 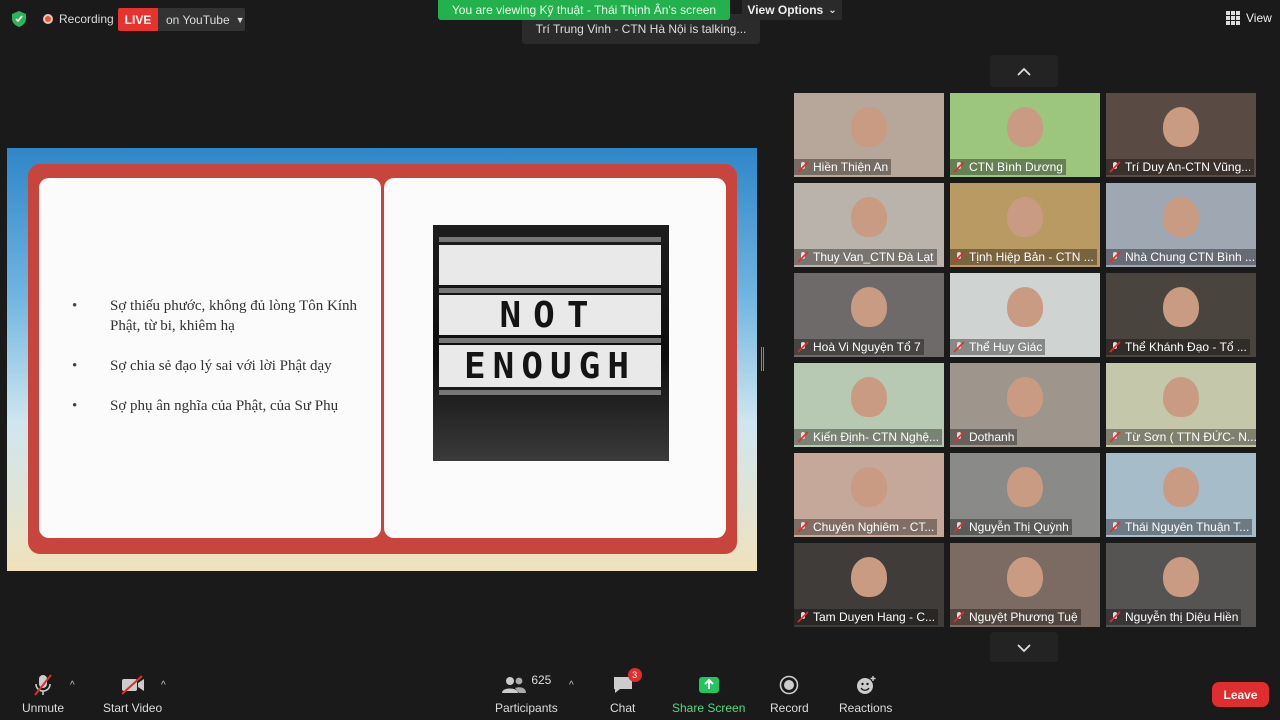 I want to click on participant-tile: Hiền Thiện An, so click(x=869, y=135).